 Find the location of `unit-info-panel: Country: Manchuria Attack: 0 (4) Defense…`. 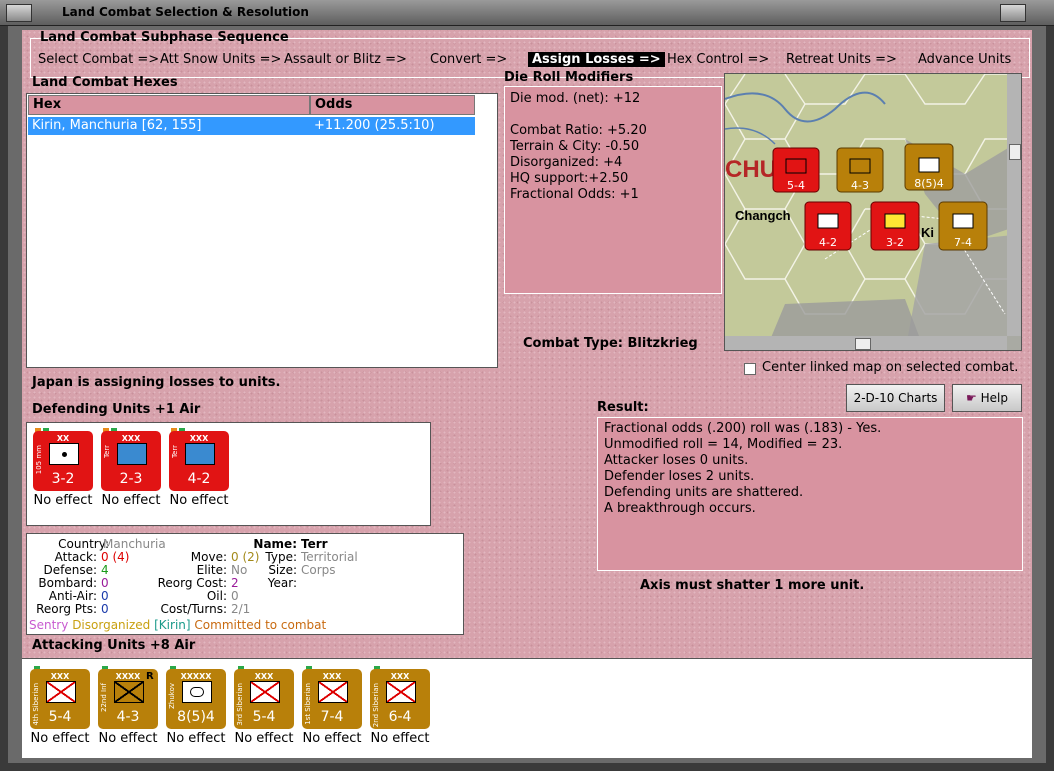

unit-info-panel: Country: Manchuria Attack: 0 (4) Defense… is located at coordinates (245, 584).